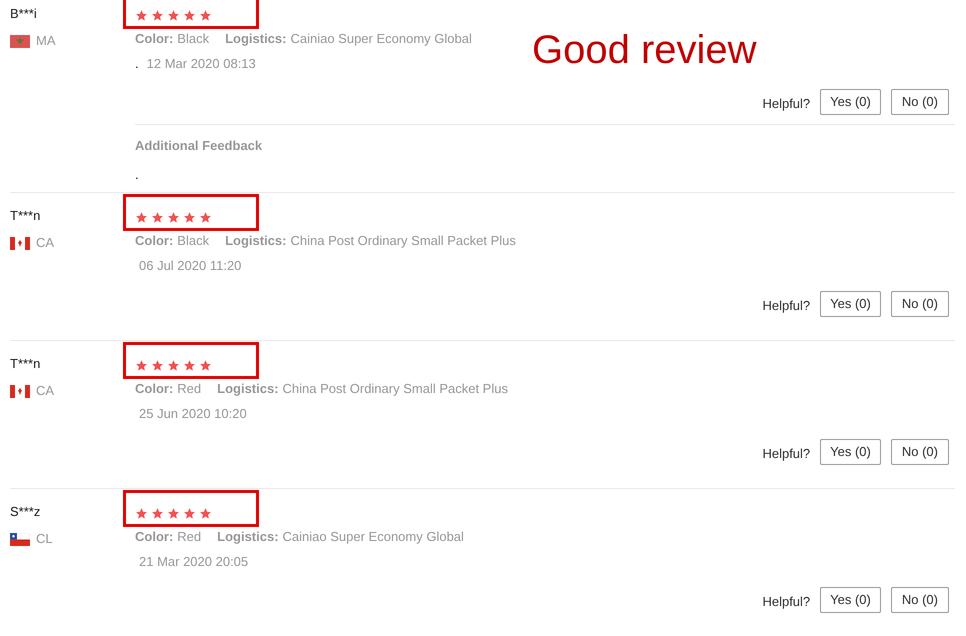 The image size is (966, 636). I want to click on review-date: 21 Mar 2020 20:05, so click(193, 562).